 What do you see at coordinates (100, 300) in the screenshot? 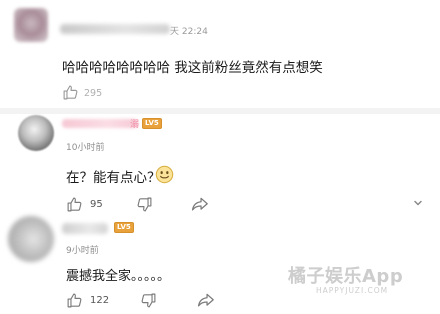
I see `comment-like-count: 122` at bounding box center [100, 300].